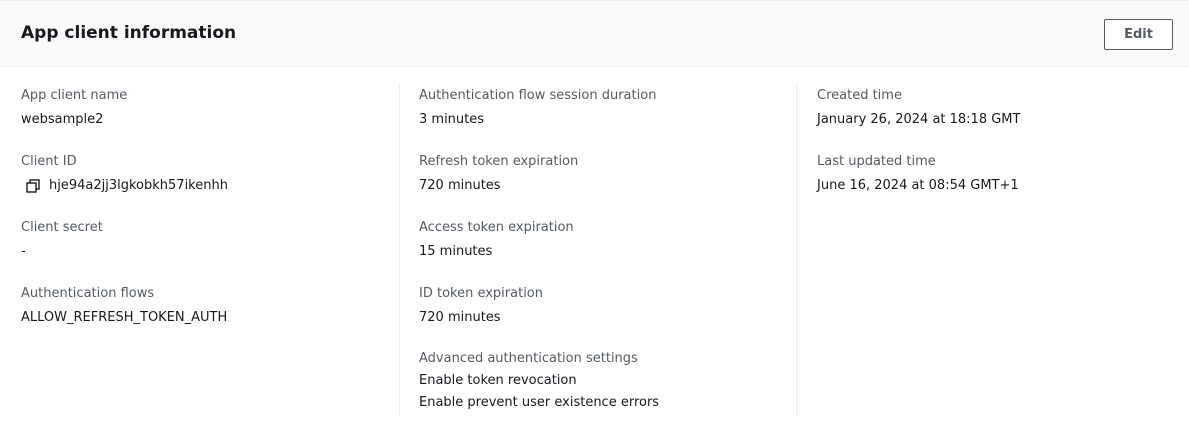 The height and width of the screenshot is (432, 1189). Describe the element at coordinates (62, 119) in the screenshot. I see `app-client-name-value: websample2` at that location.